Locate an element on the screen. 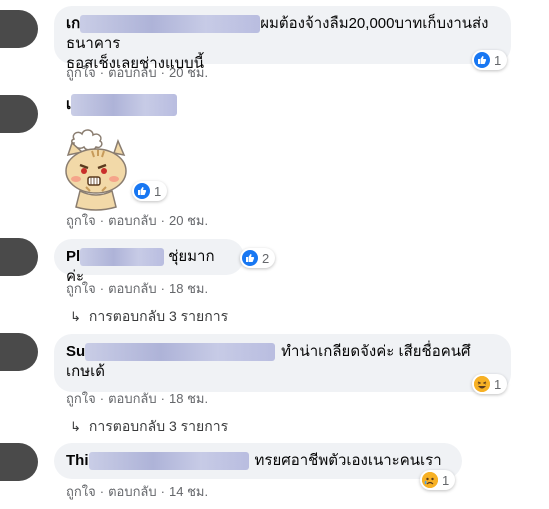  reaction-summary: 2 is located at coordinates (258, 258).